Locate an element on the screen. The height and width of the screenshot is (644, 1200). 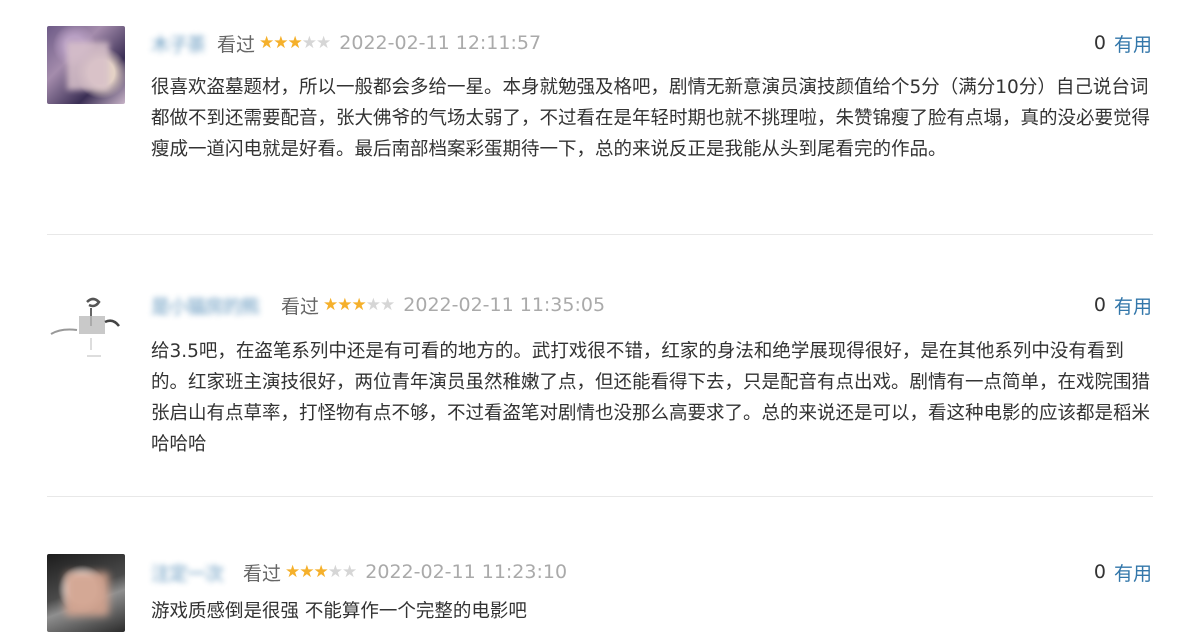
comment-content: 游戏质感倒是很强 不能算作一个完整的电影吧 is located at coordinates (339, 611).